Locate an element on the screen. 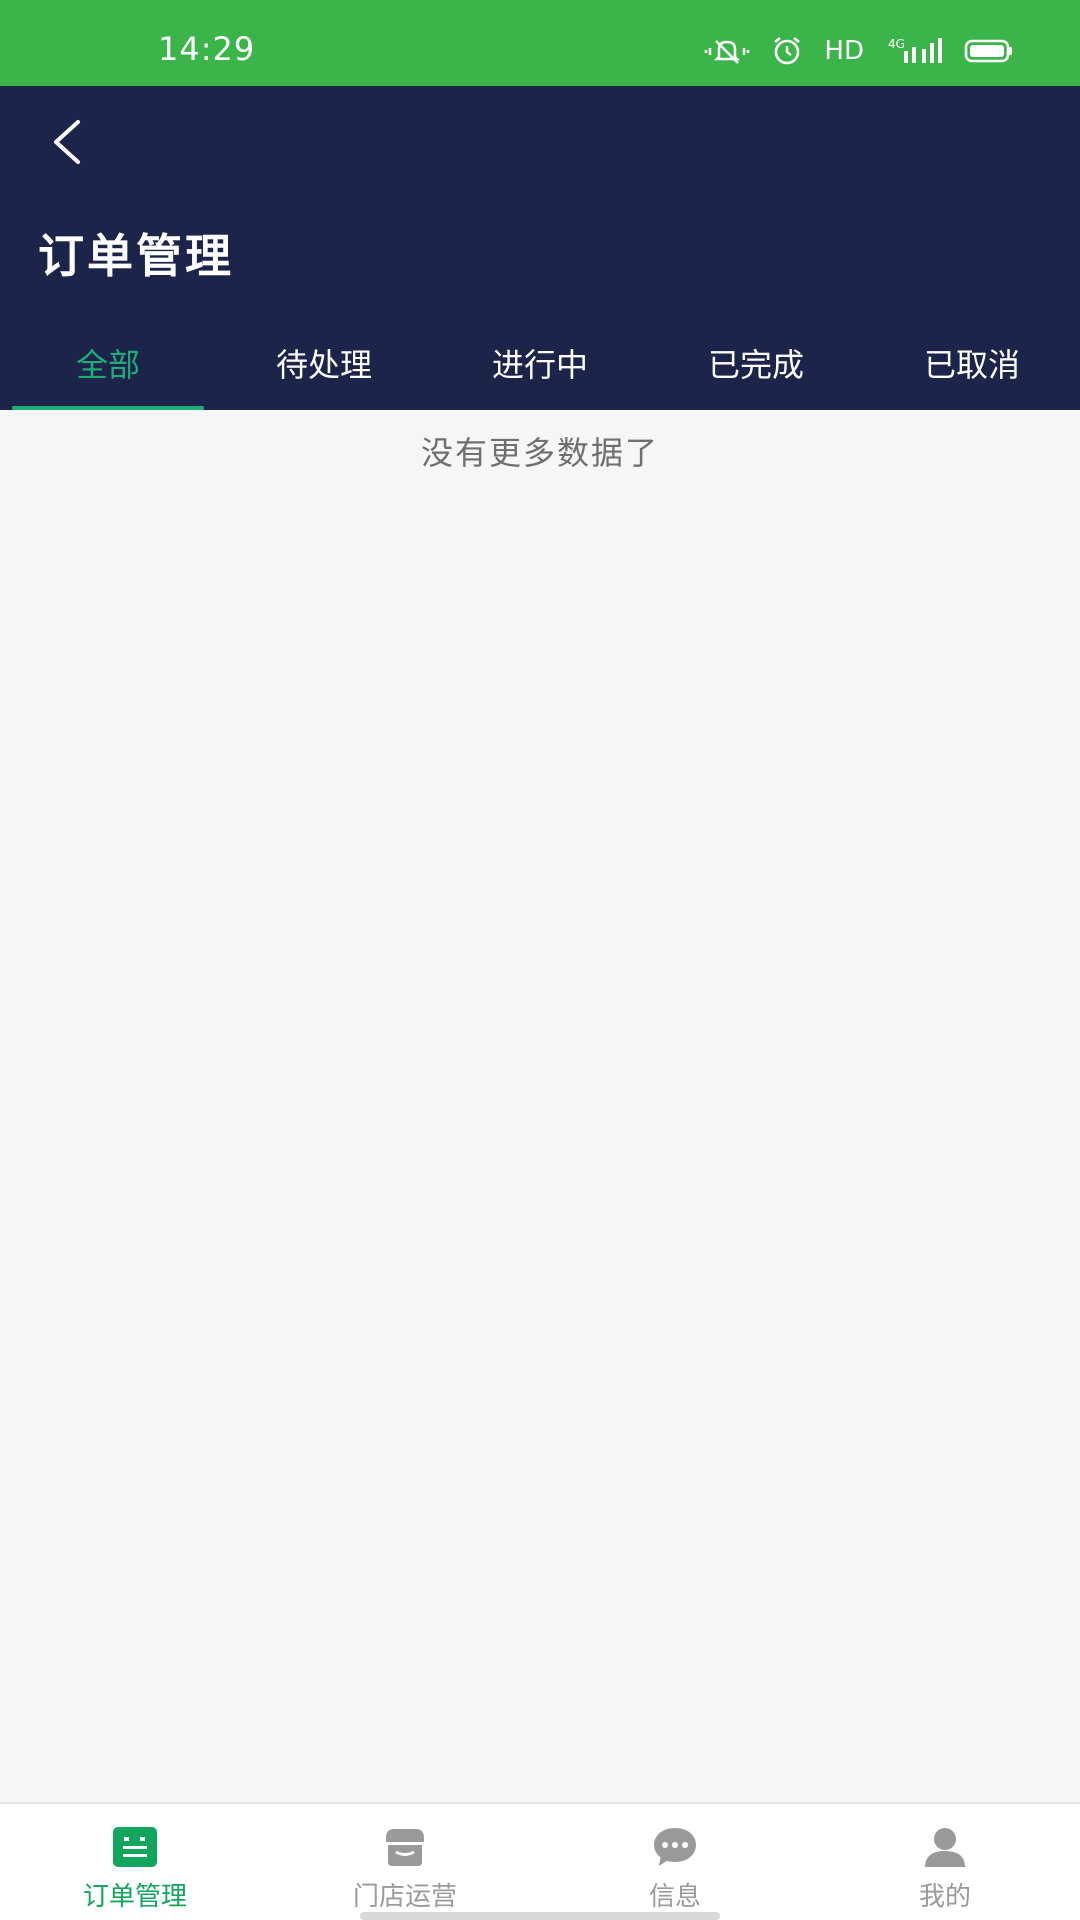  battery-icon is located at coordinates (989, 51).